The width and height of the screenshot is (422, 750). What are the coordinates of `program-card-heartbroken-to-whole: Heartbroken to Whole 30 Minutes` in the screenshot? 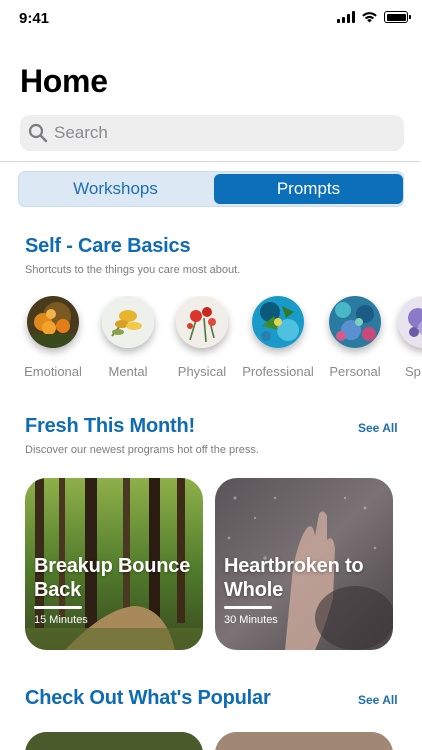 It's located at (304, 564).